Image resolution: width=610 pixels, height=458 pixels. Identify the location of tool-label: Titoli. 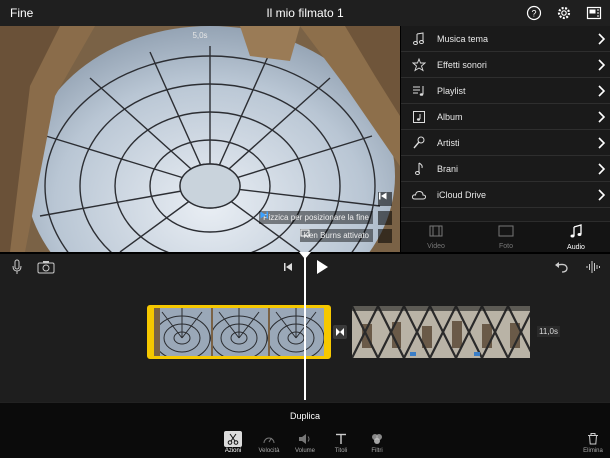
(341, 451).